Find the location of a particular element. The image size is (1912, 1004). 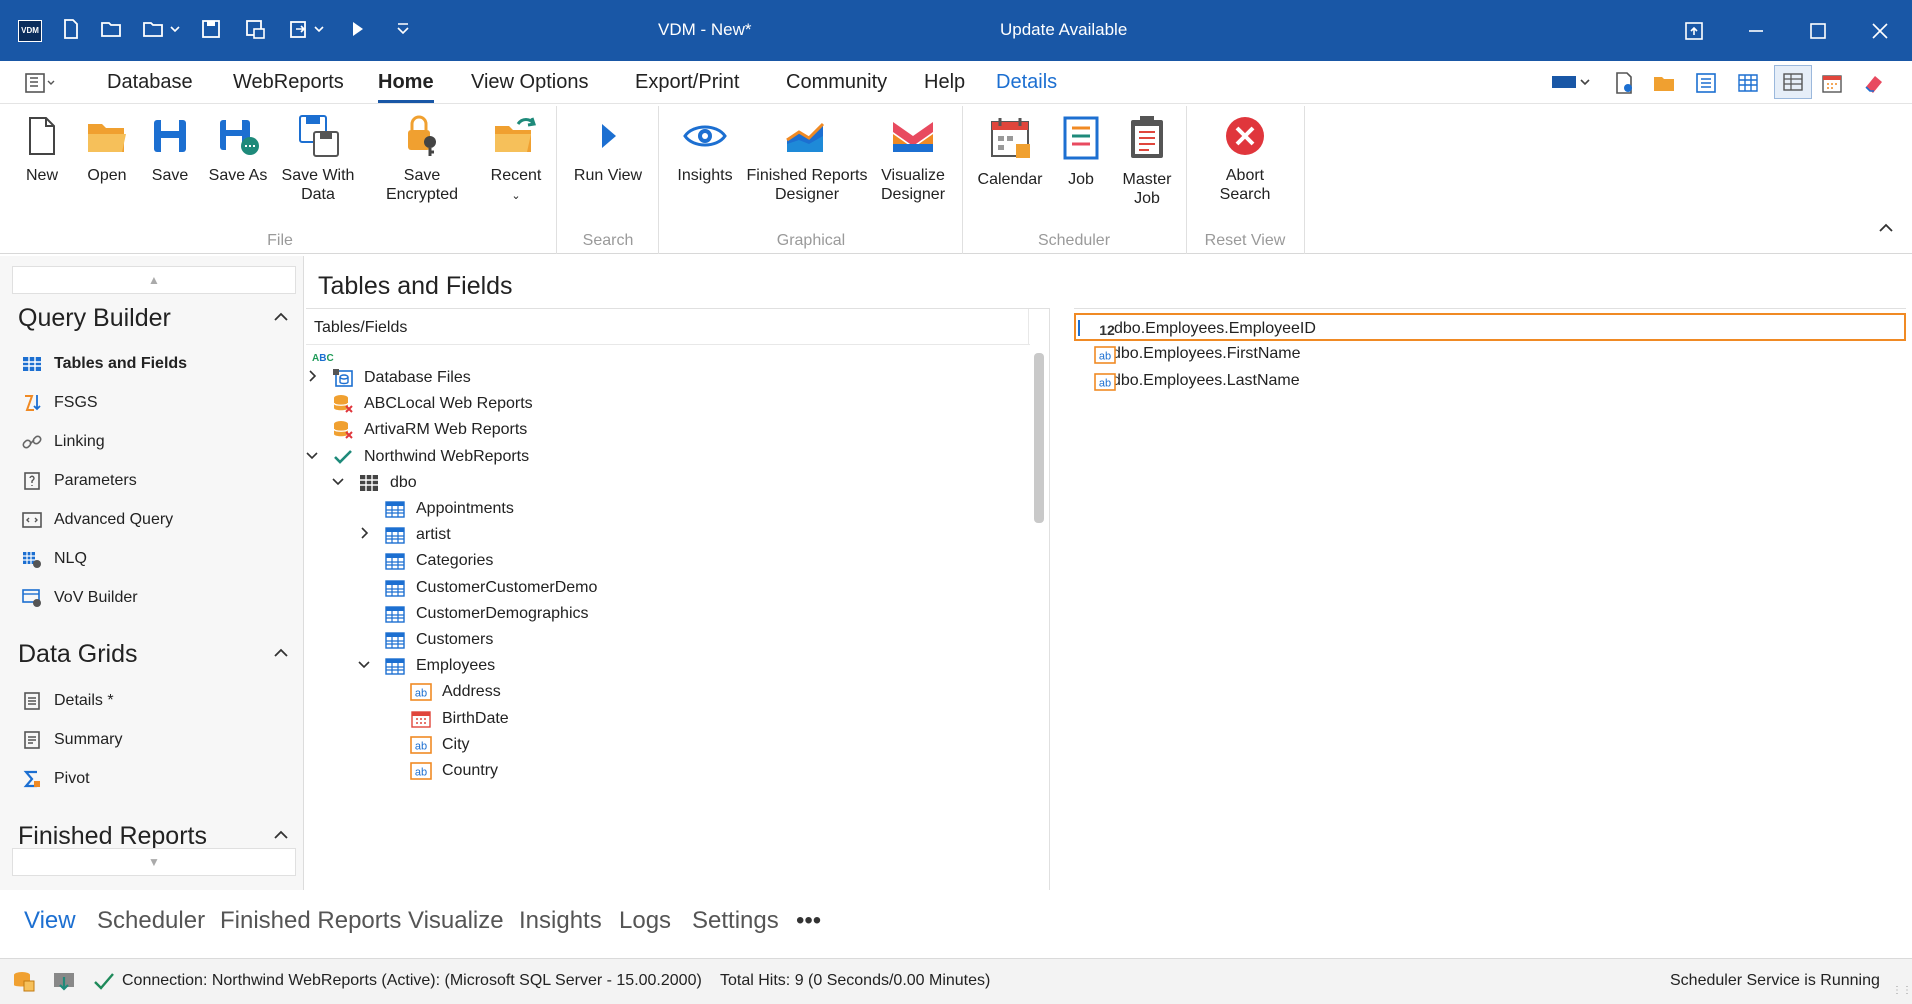

app-menu-icon is located at coordinates (41, 85).